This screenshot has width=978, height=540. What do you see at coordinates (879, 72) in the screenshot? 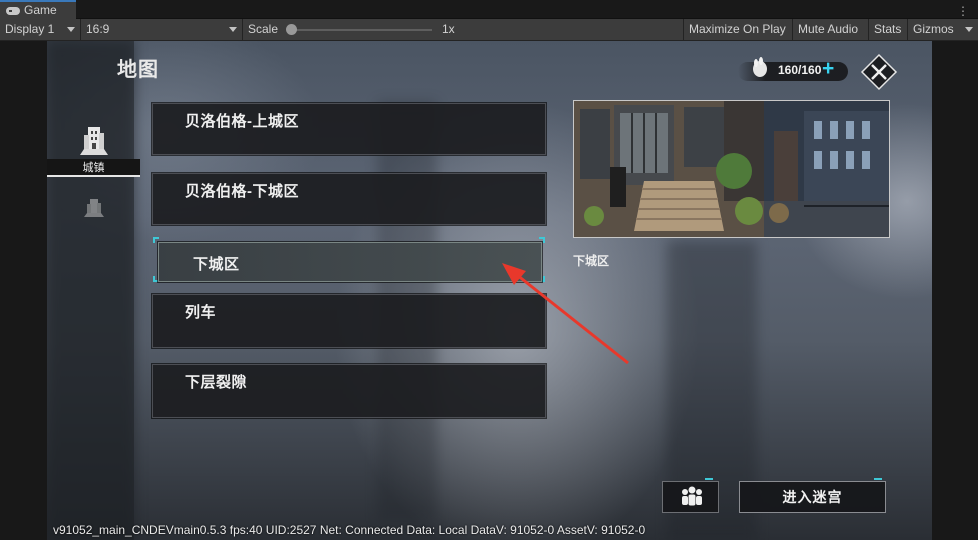
I see `close-x-icon` at bounding box center [879, 72].